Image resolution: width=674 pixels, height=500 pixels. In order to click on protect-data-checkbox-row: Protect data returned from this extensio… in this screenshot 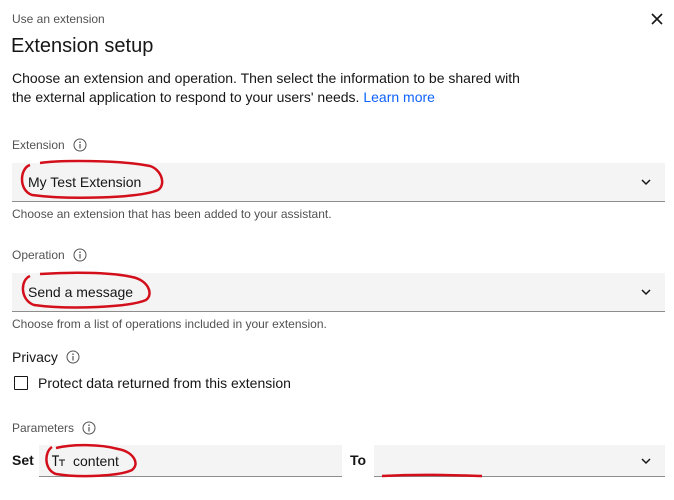, I will do `click(152, 383)`.